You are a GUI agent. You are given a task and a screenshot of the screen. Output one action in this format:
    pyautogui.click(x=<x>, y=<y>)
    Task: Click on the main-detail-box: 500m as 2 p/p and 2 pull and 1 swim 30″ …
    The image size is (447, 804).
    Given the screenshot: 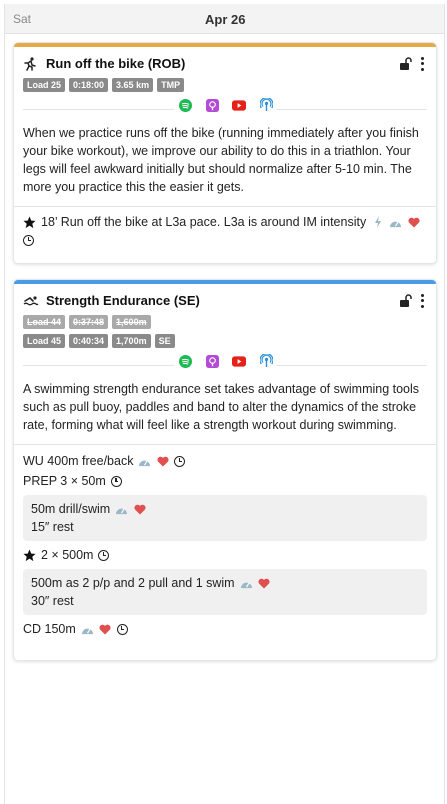 What is the action you would take?
    pyautogui.click(x=225, y=592)
    